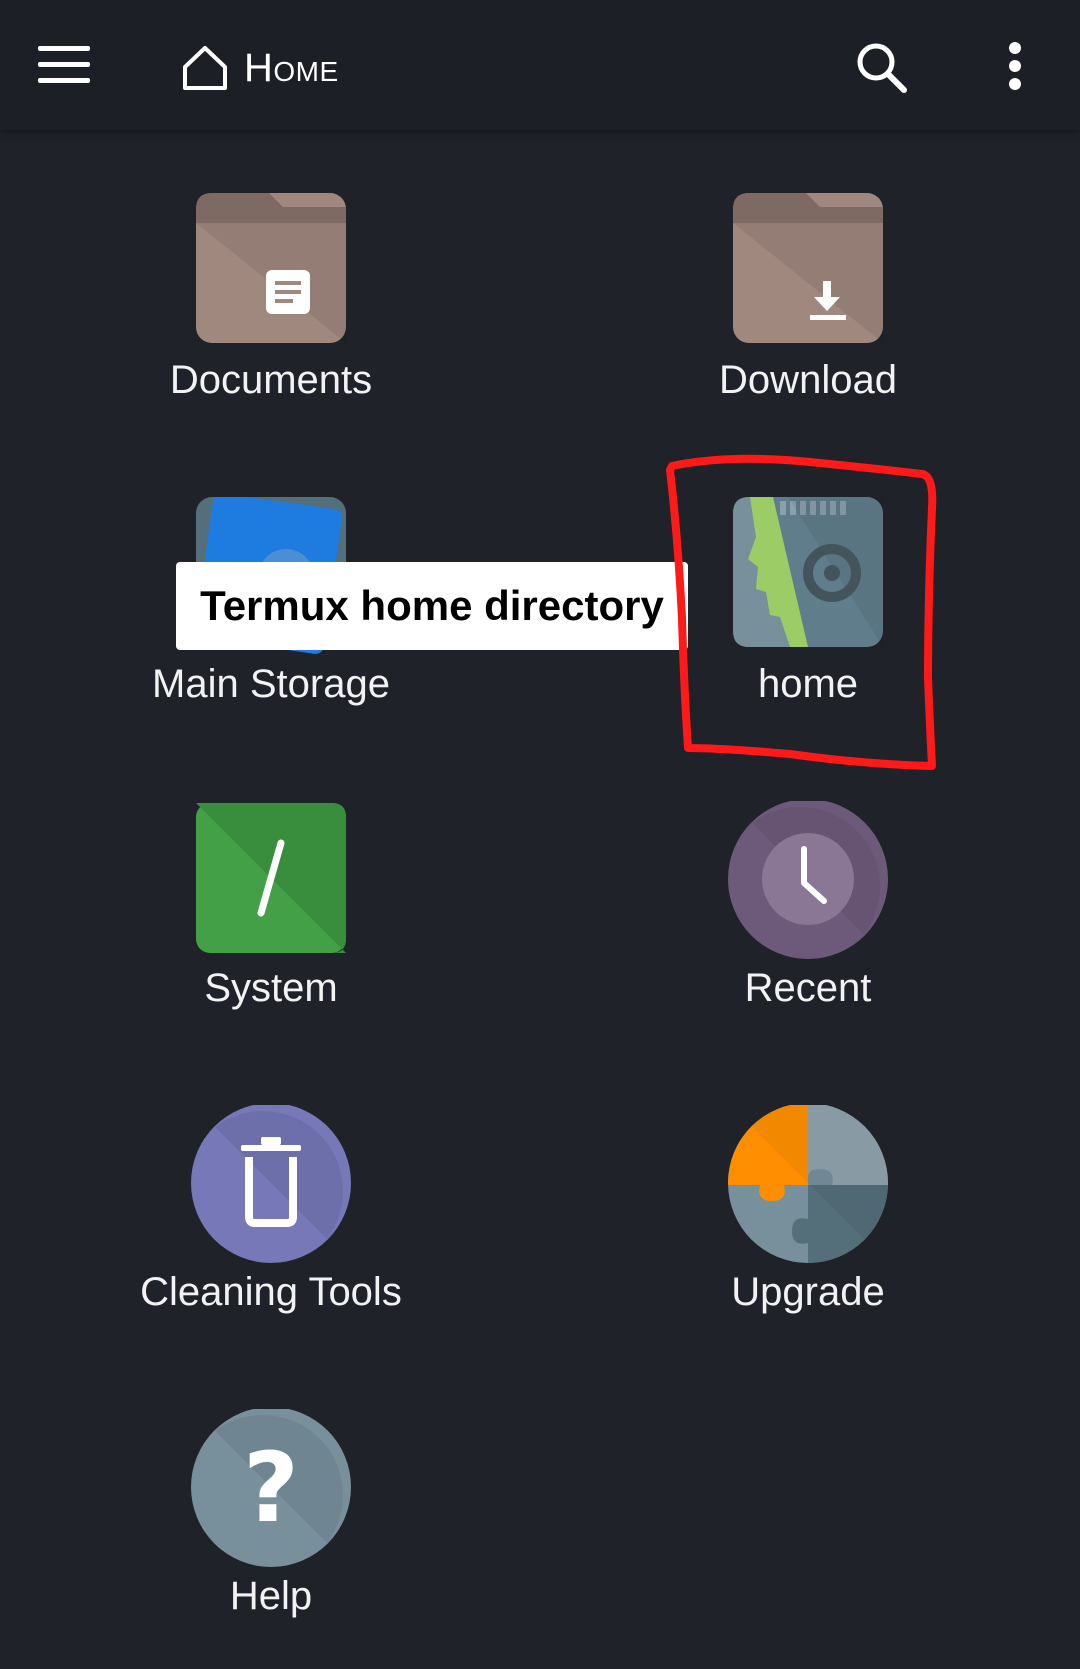  Describe the element at coordinates (64, 65) in the screenshot. I see `hamburger-menu-icon` at that location.